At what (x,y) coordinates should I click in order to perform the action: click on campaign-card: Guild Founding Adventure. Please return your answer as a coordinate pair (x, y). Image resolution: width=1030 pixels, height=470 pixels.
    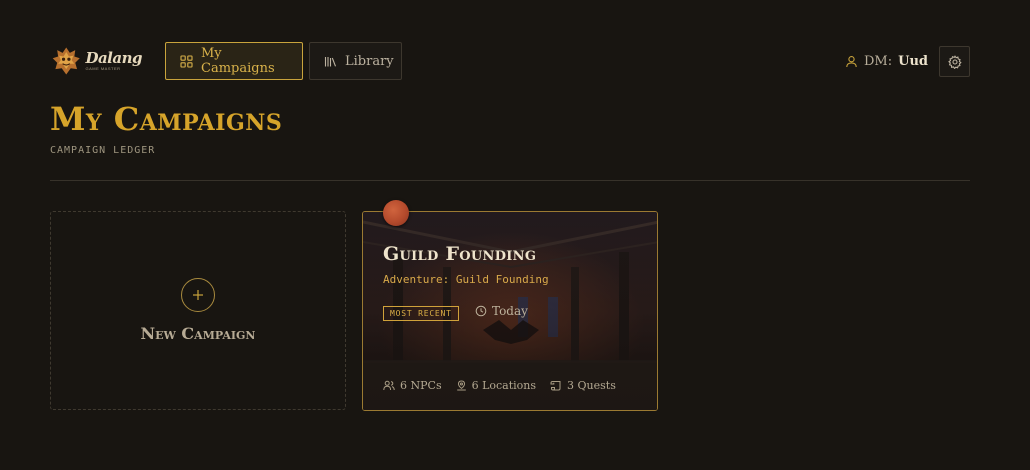
    Looking at the image, I should click on (510, 311).